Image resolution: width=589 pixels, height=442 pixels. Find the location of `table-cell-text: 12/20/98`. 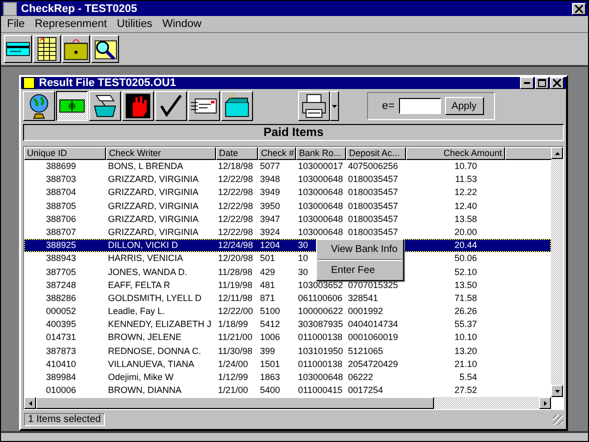

table-cell-text: 12/20/98 is located at coordinates (235, 259).